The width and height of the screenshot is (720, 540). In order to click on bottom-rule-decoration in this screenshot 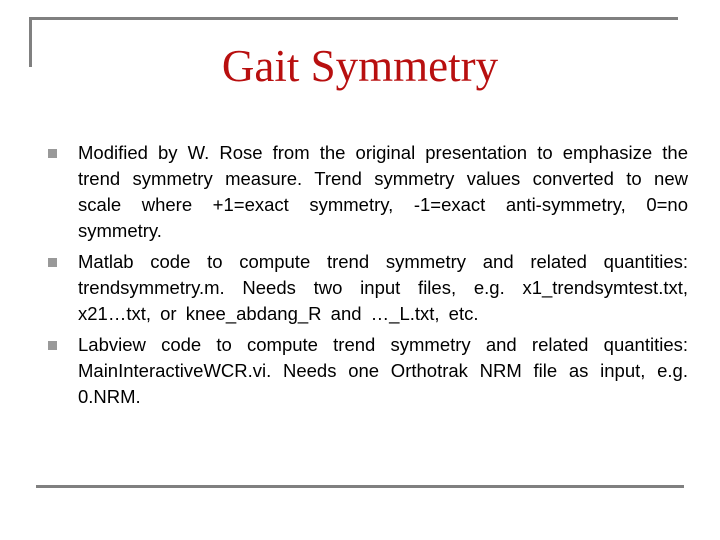, I will do `click(360, 486)`.